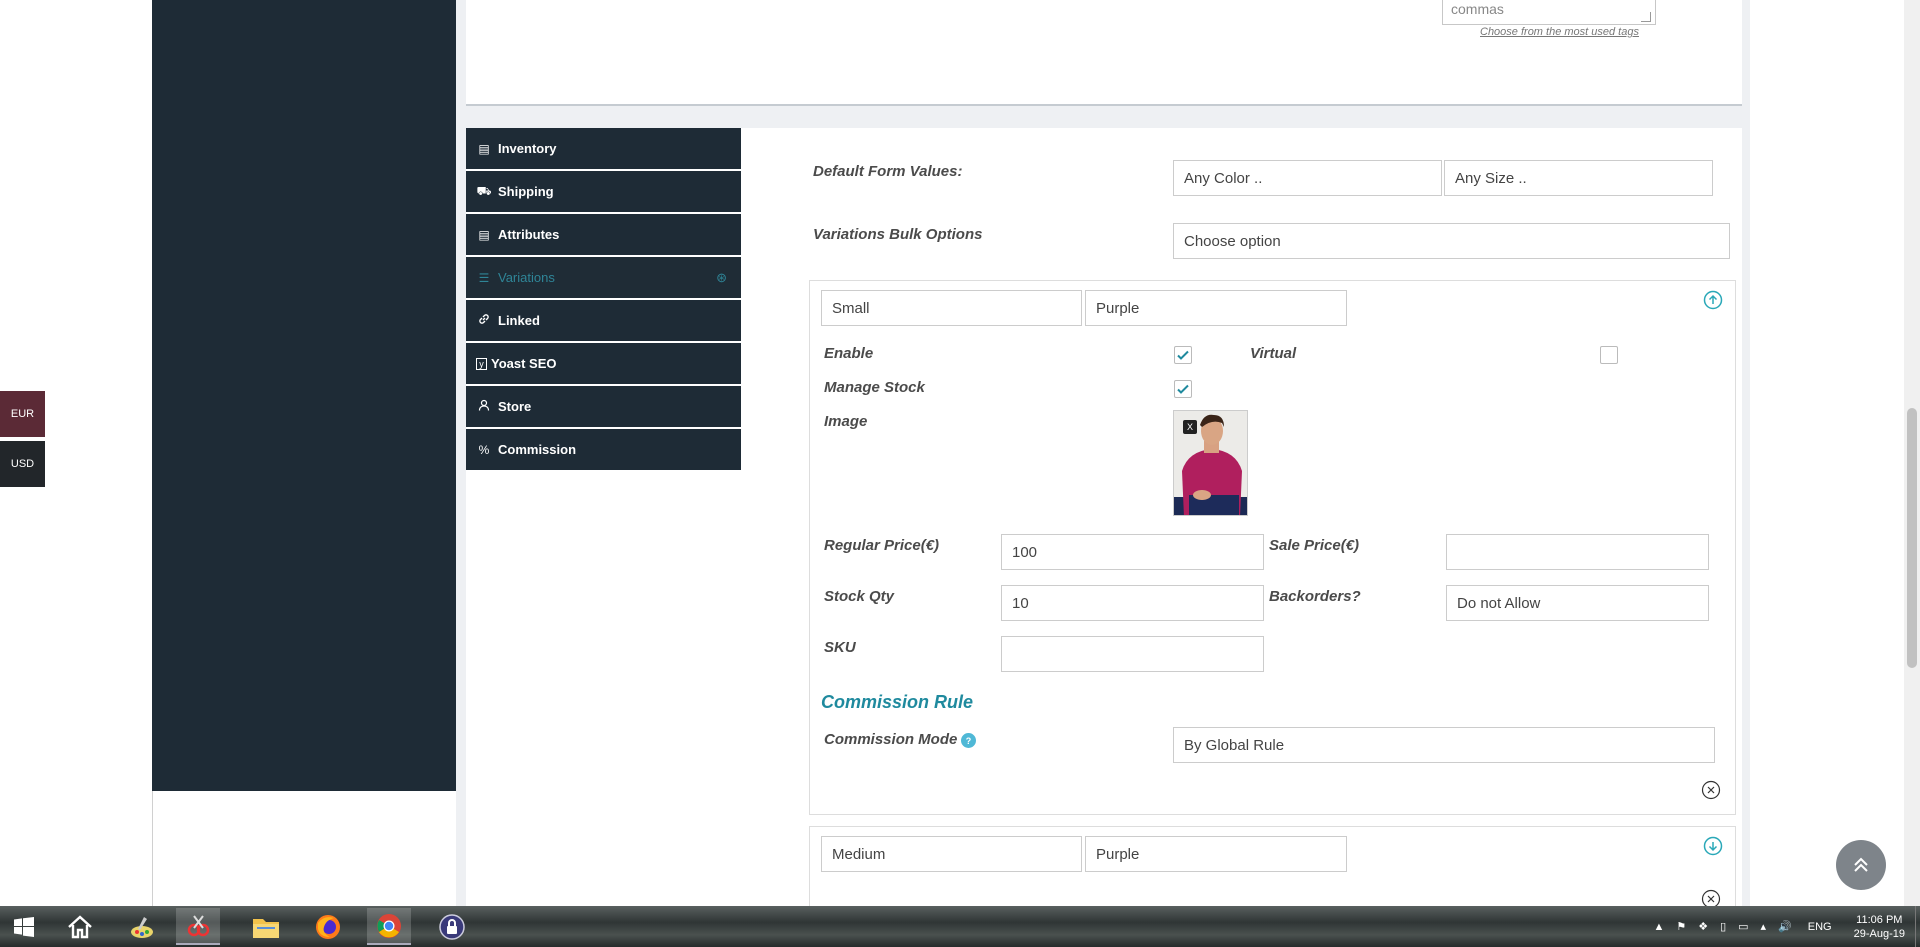 The width and height of the screenshot is (1920, 947). I want to click on windows-taskbar, so click(960, 926).